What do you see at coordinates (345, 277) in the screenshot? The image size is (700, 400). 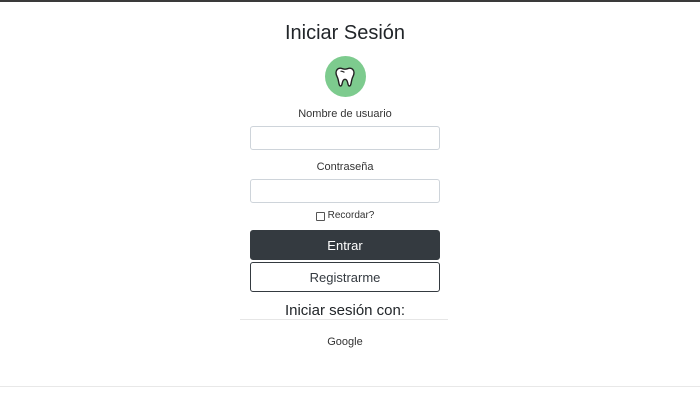 I see `register-button: Registrarme` at bounding box center [345, 277].